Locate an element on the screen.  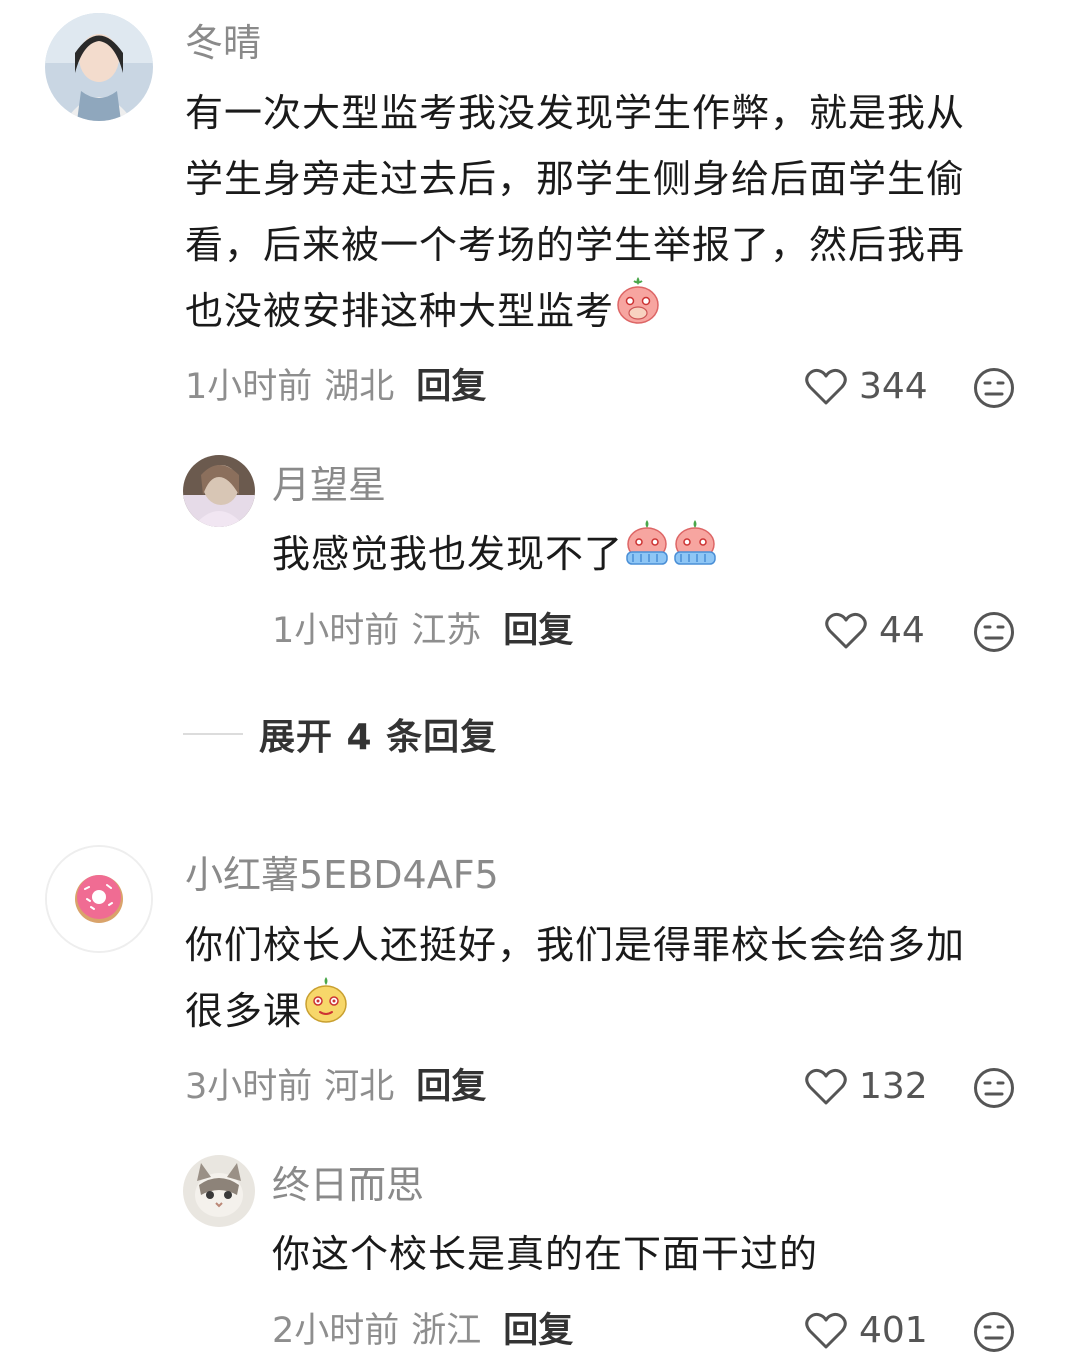
reply-text-line: 我感觉我也发现不了 is located at coordinates (495, 553).